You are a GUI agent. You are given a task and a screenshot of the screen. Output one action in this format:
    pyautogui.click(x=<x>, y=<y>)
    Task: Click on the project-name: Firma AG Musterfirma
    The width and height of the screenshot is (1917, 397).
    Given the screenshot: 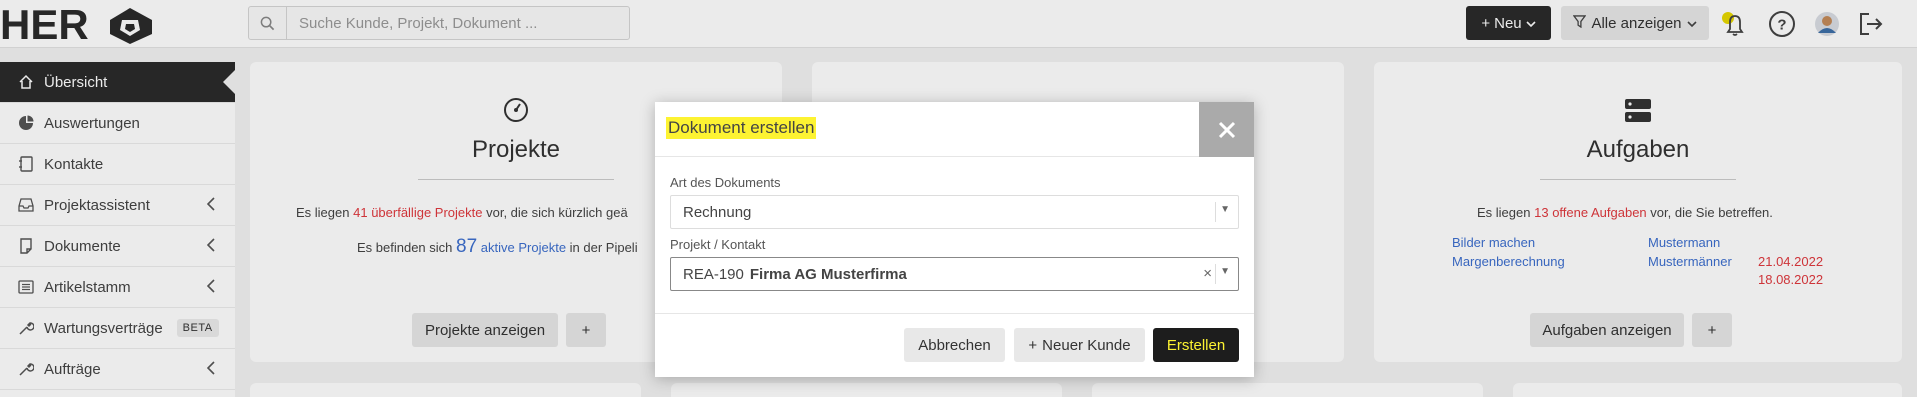 What is the action you would take?
    pyautogui.click(x=828, y=274)
    